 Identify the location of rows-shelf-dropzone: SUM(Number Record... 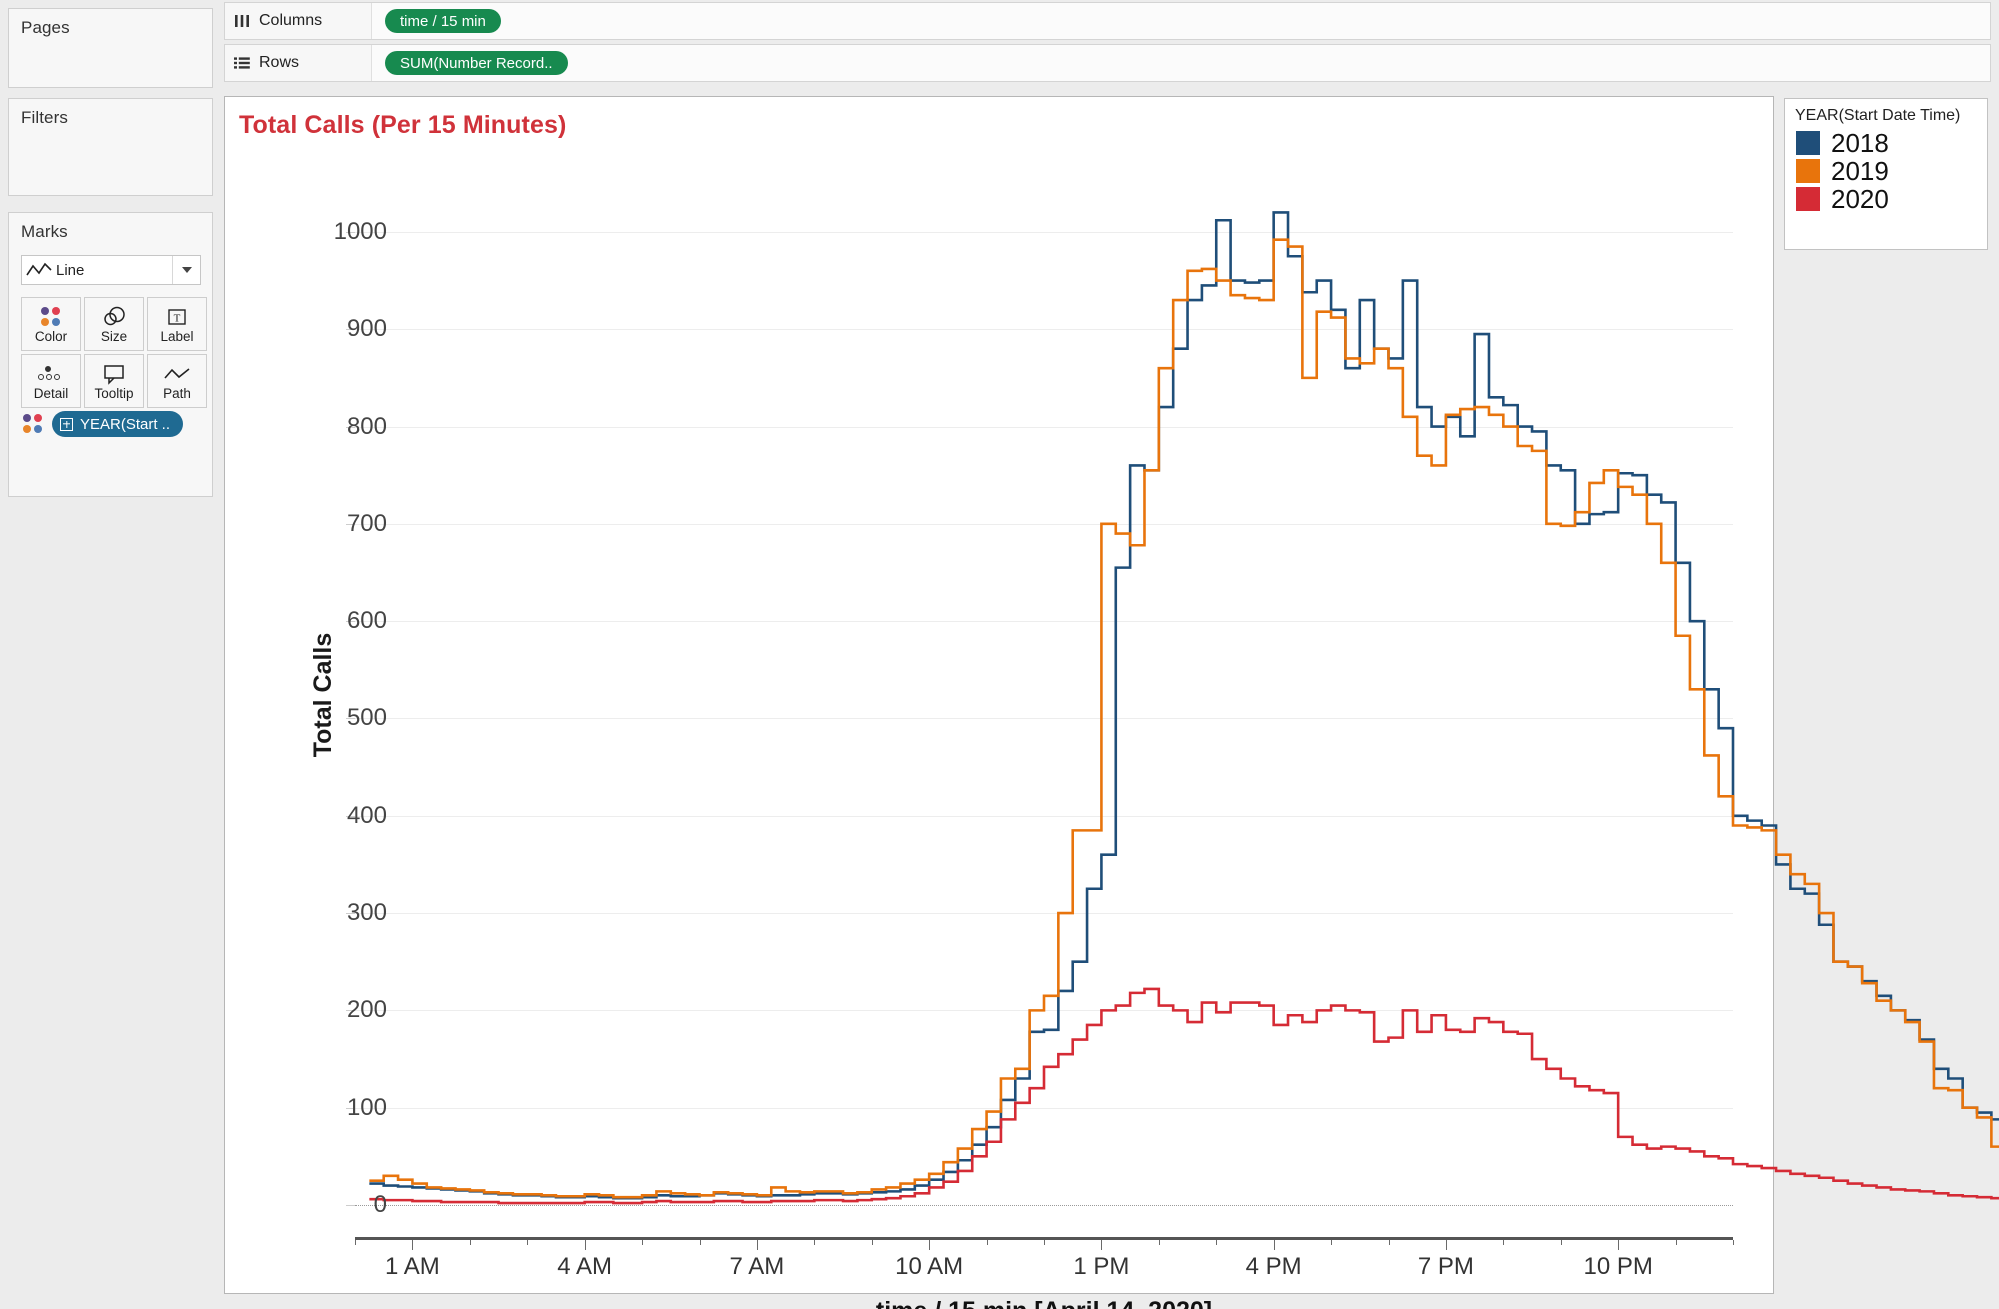
(1180, 63).